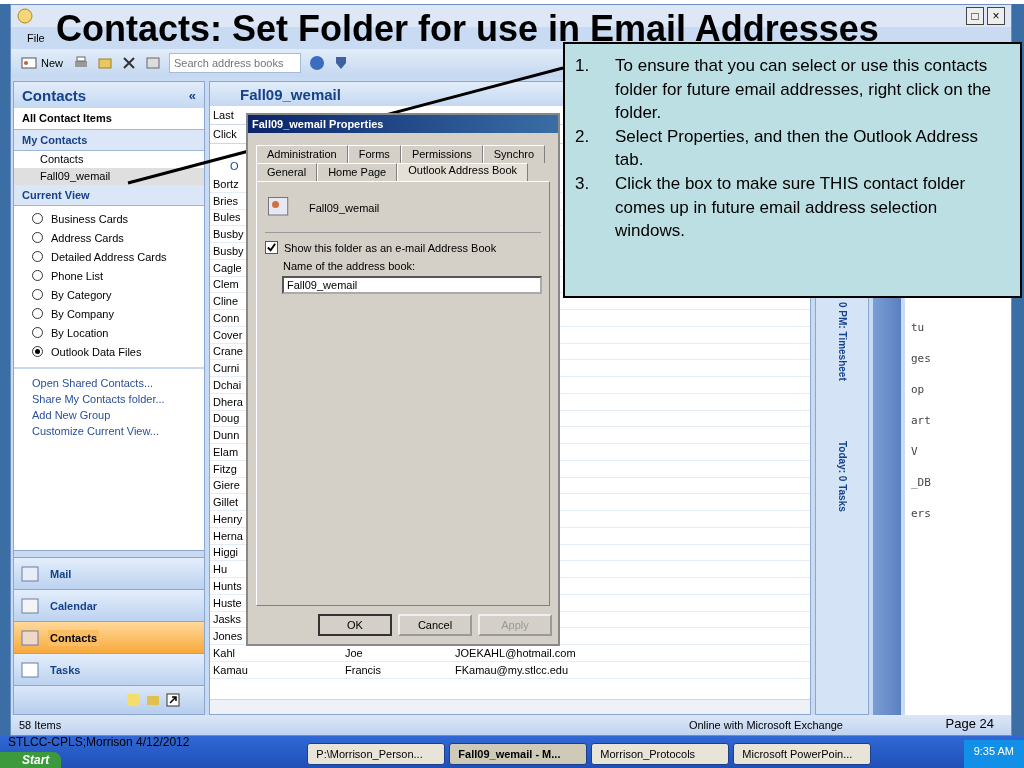 The image size is (1024, 768). What do you see at coordinates (228, 636) in the screenshot?
I see `table-cell: Jones` at bounding box center [228, 636].